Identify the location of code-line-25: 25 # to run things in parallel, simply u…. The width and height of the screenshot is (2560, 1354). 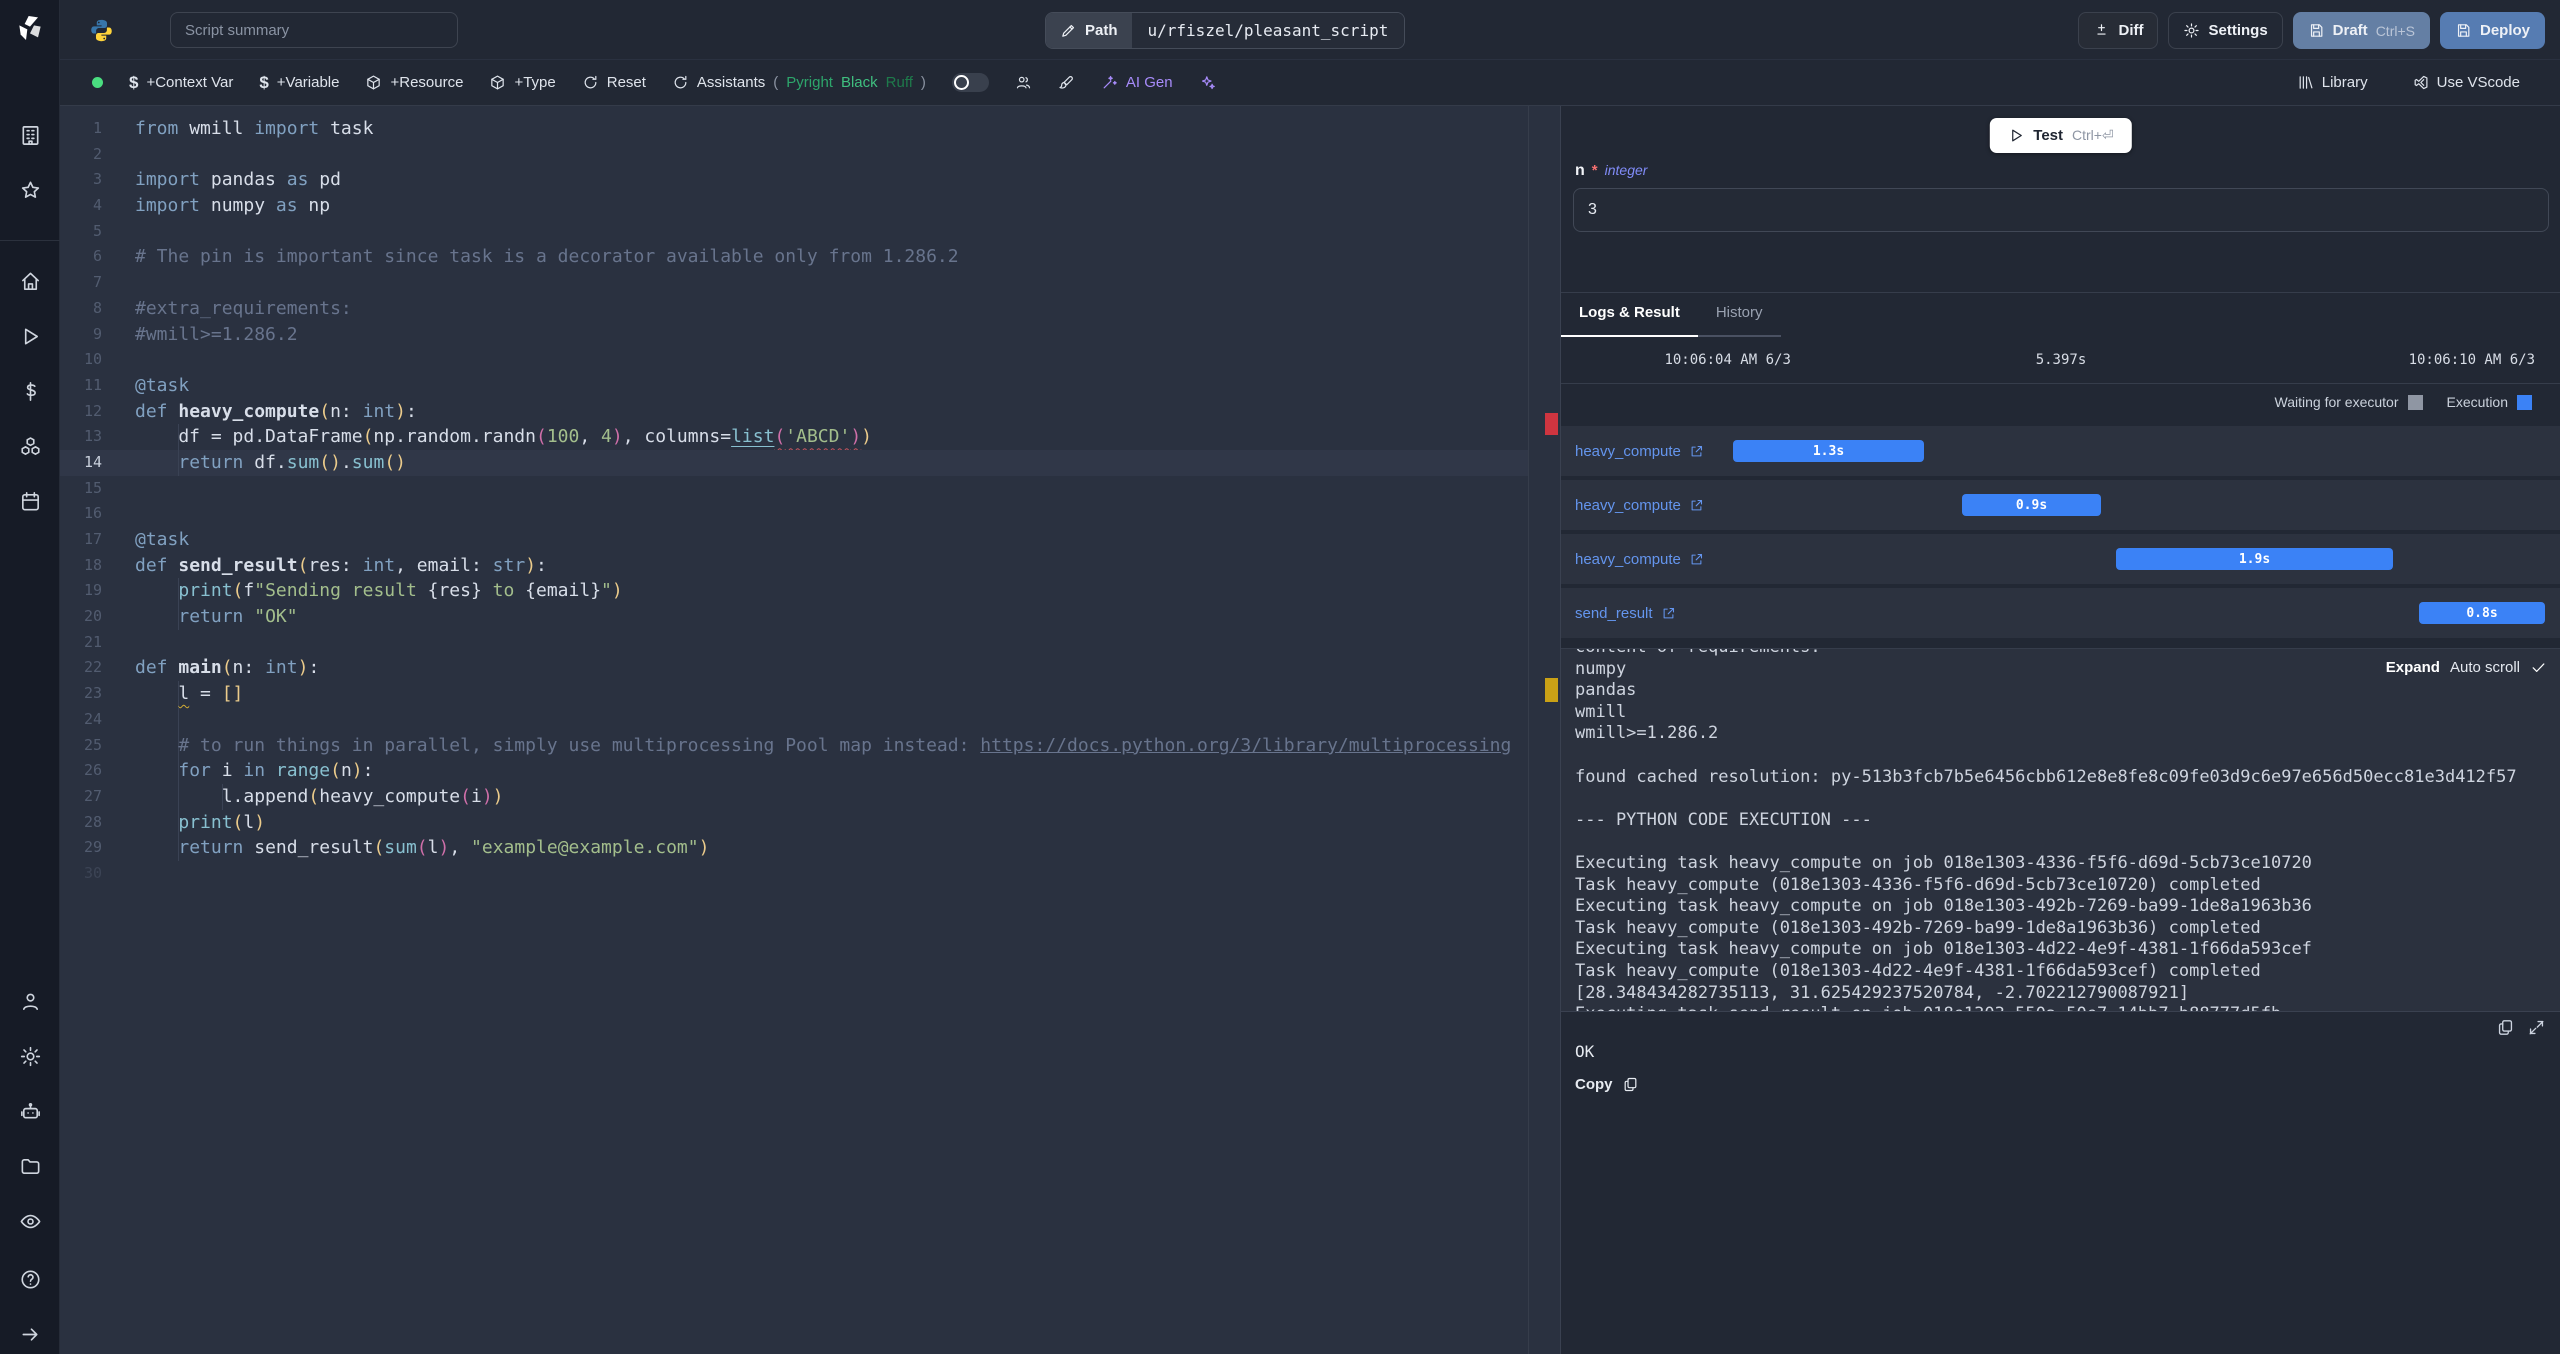
(794, 745).